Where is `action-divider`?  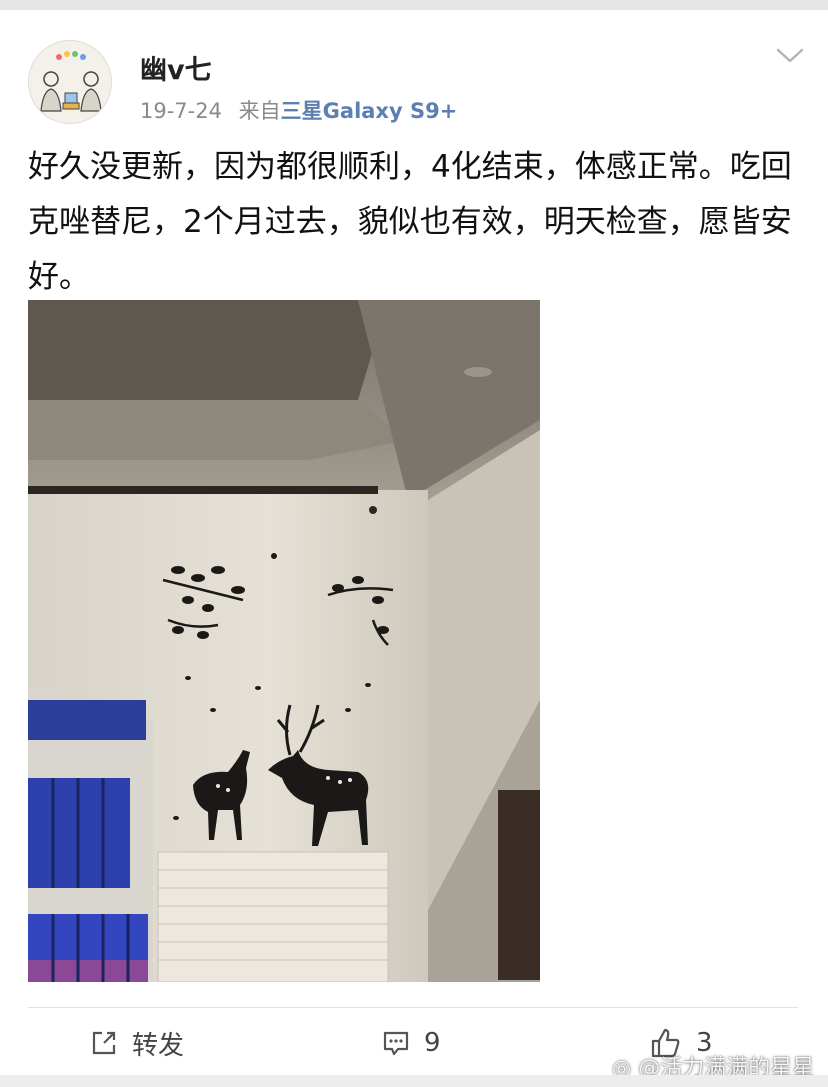 action-divider is located at coordinates (413, 1007).